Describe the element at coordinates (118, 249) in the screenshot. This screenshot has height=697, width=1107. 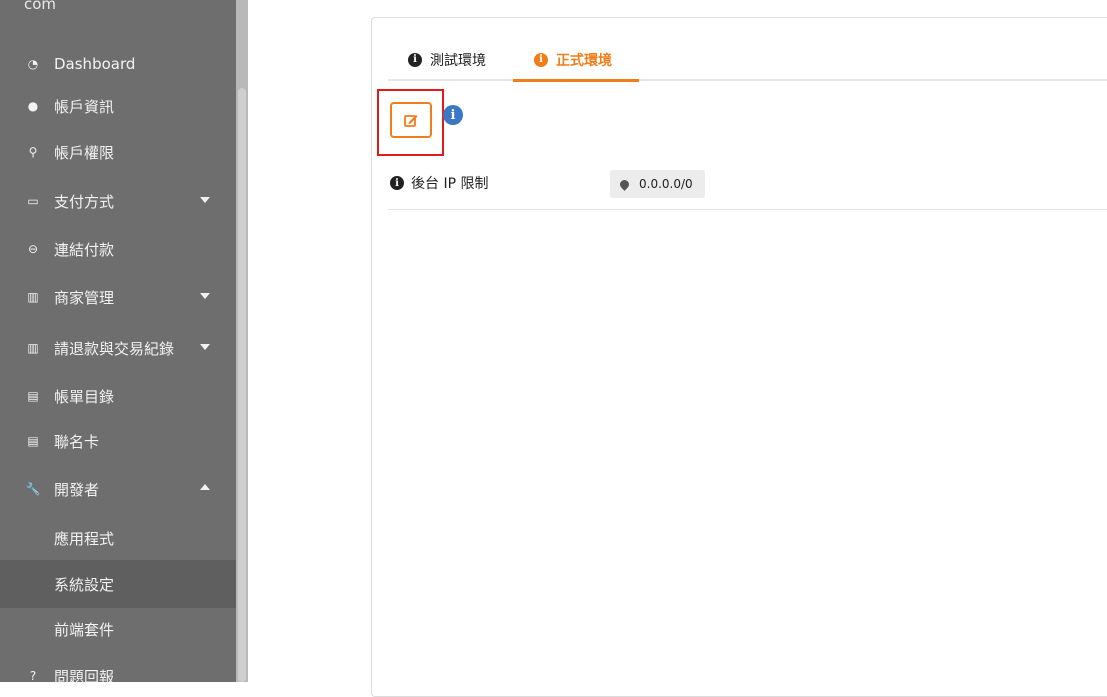
I see `sidebar-item-payment-links: ⊖ 連結付款` at that location.